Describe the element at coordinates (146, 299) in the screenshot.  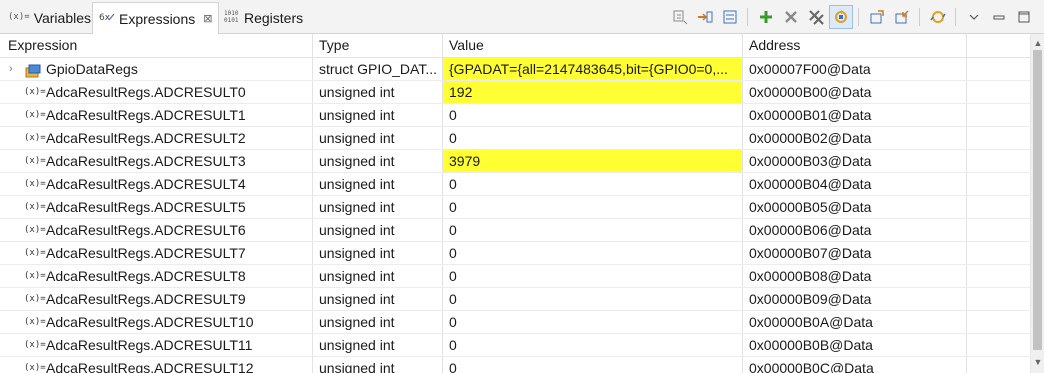
I see `expression-text: AdcaResultRegs.ADCRESULT9` at that location.